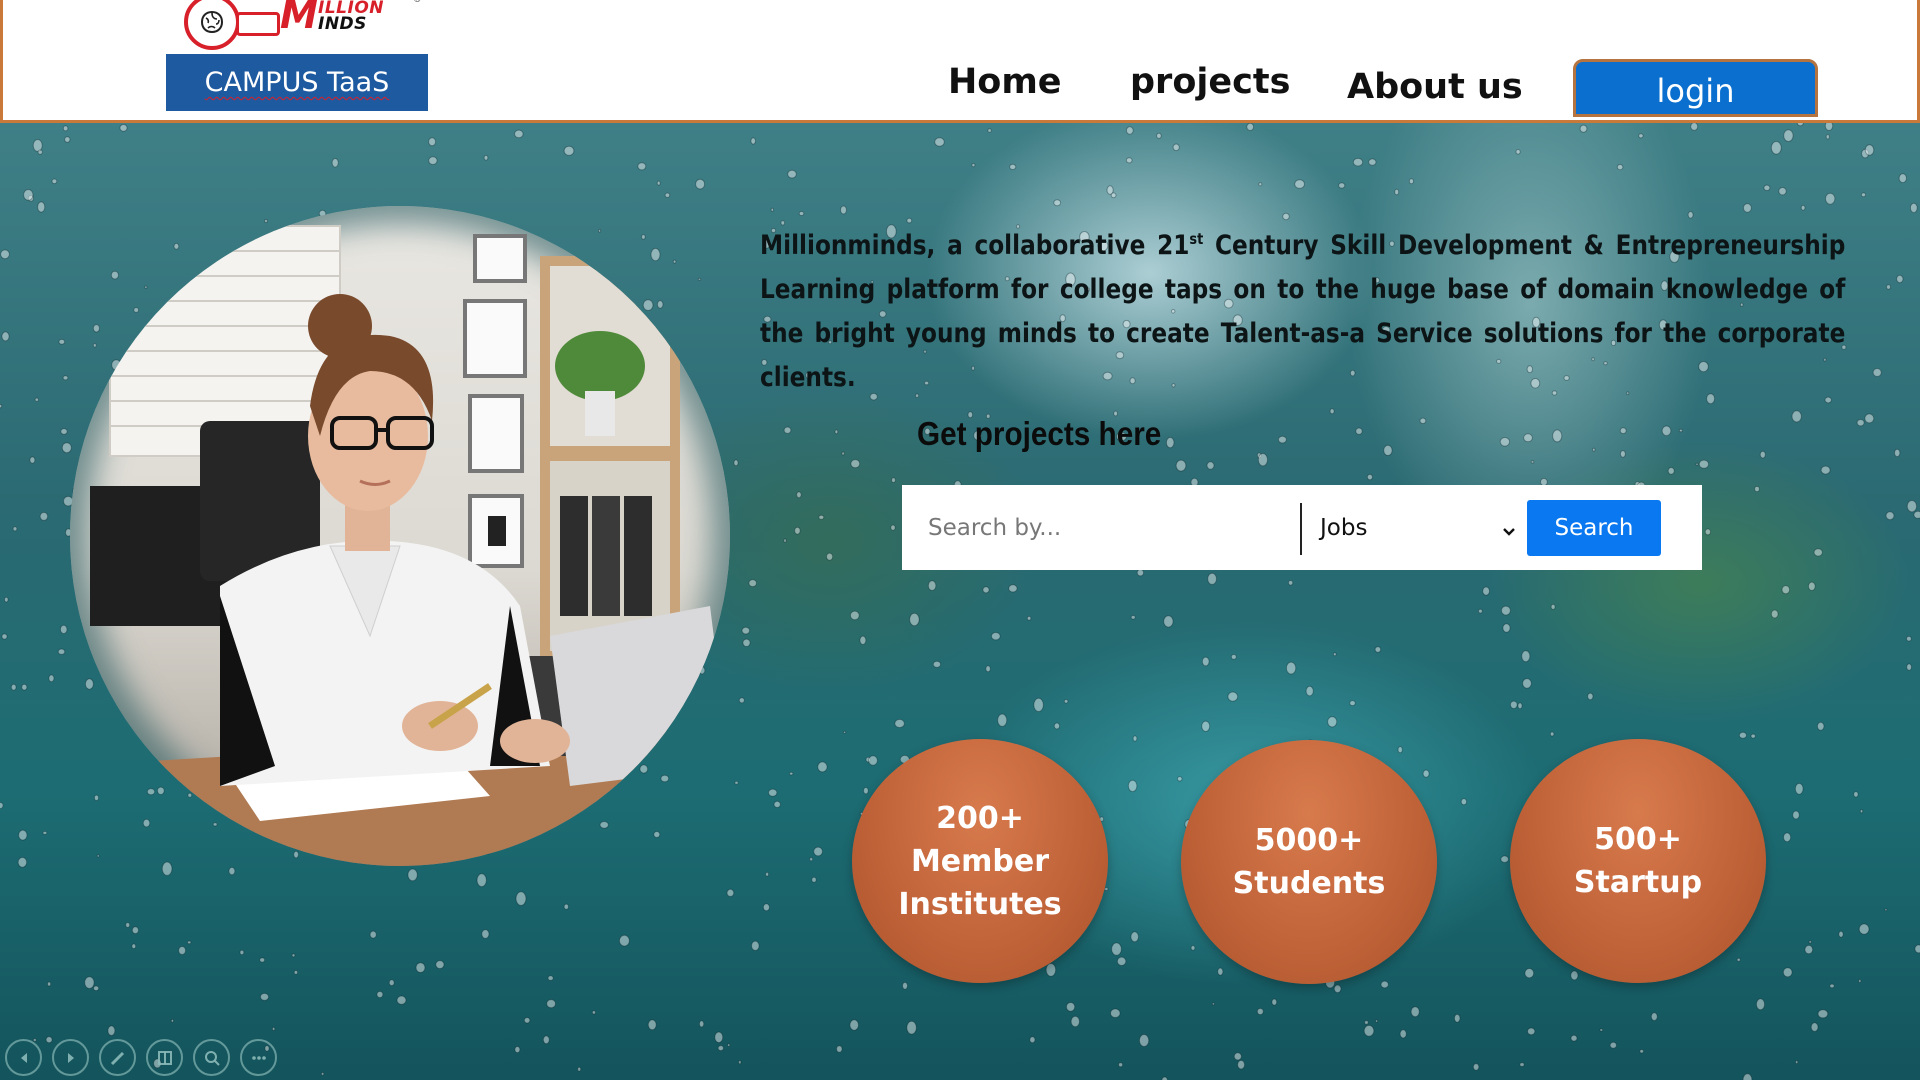 This screenshot has width=1920, height=1080. What do you see at coordinates (258, 1057) in the screenshot?
I see `more-icon` at bounding box center [258, 1057].